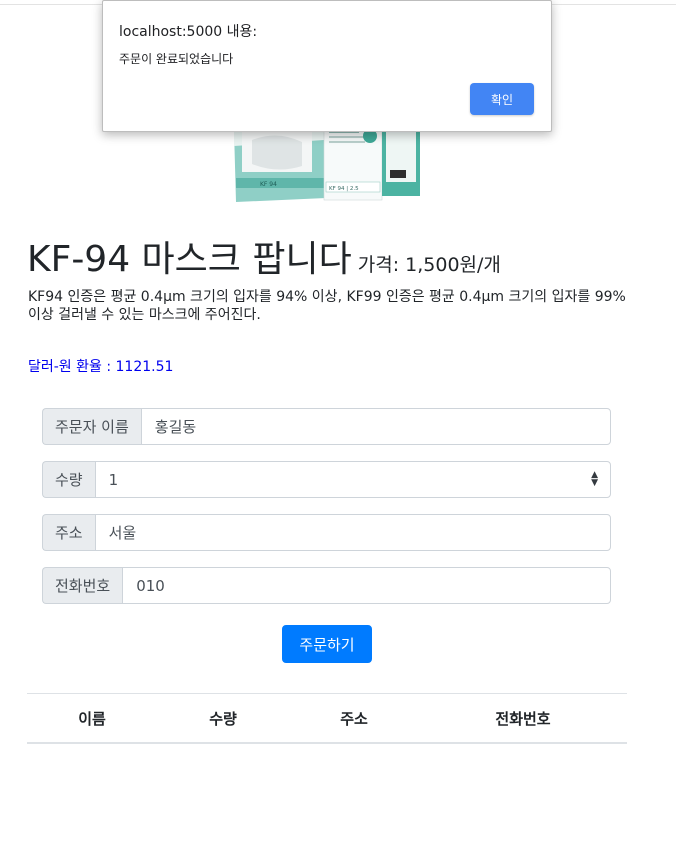 Image resolution: width=676 pixels, height=849 pixels. What do you see at coordinates (113, 479) in the screenshot?
I see `quantity-select-value: 1` at bounding box center [113, 479].